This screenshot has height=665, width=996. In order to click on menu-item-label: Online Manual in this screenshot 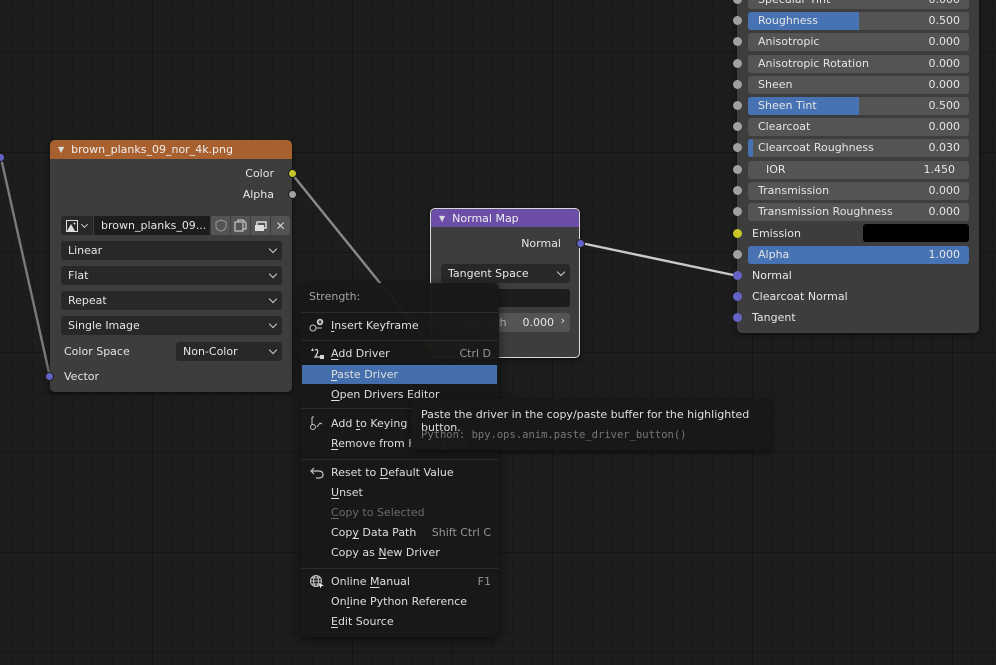, I will do `click(370, 581)`.